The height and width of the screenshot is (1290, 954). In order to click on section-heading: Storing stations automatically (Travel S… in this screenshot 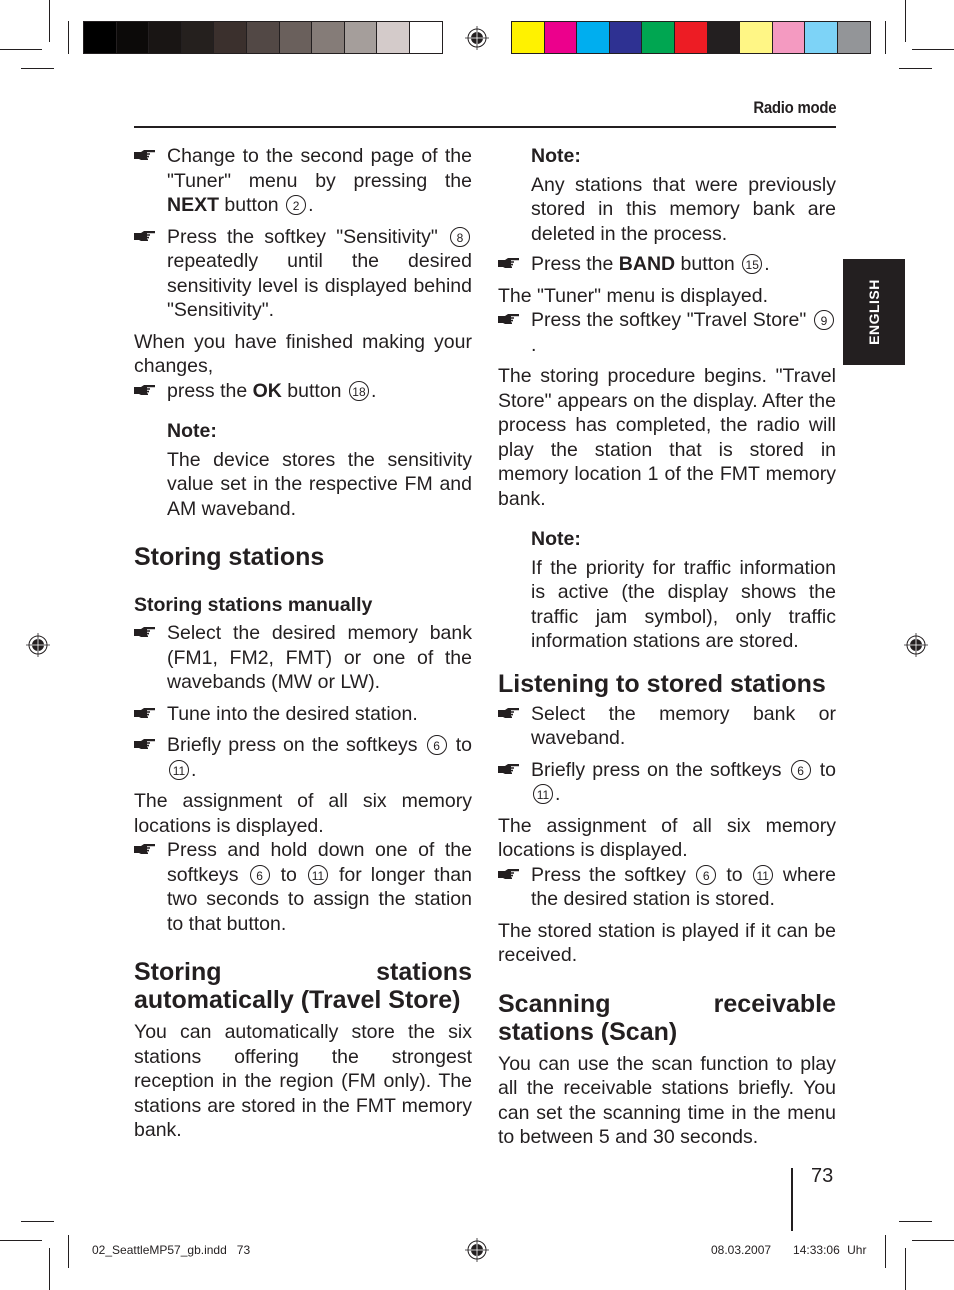, I will do `click(303, 986)`.